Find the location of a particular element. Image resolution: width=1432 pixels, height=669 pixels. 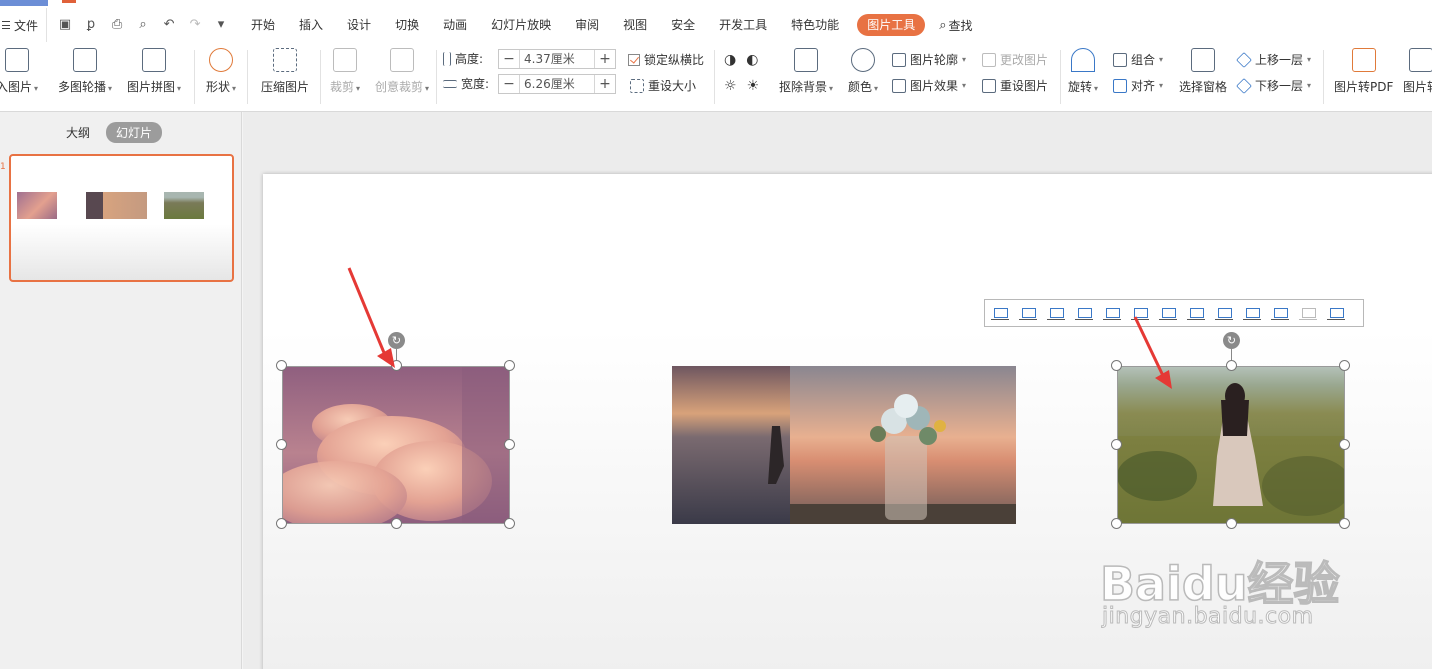

tab-picture-tools: 图片工具 is located at coordinates (891, 25).